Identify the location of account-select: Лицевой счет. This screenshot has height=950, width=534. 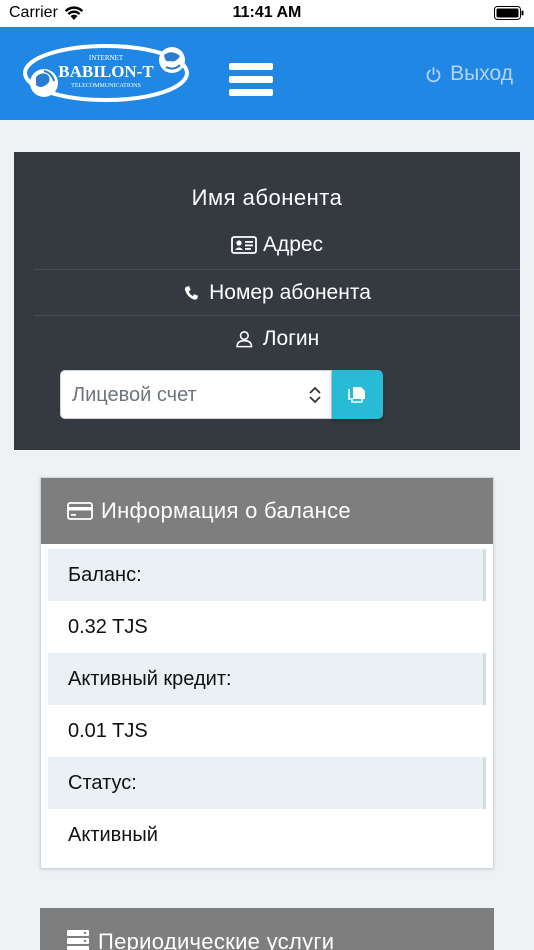
(196, 394).